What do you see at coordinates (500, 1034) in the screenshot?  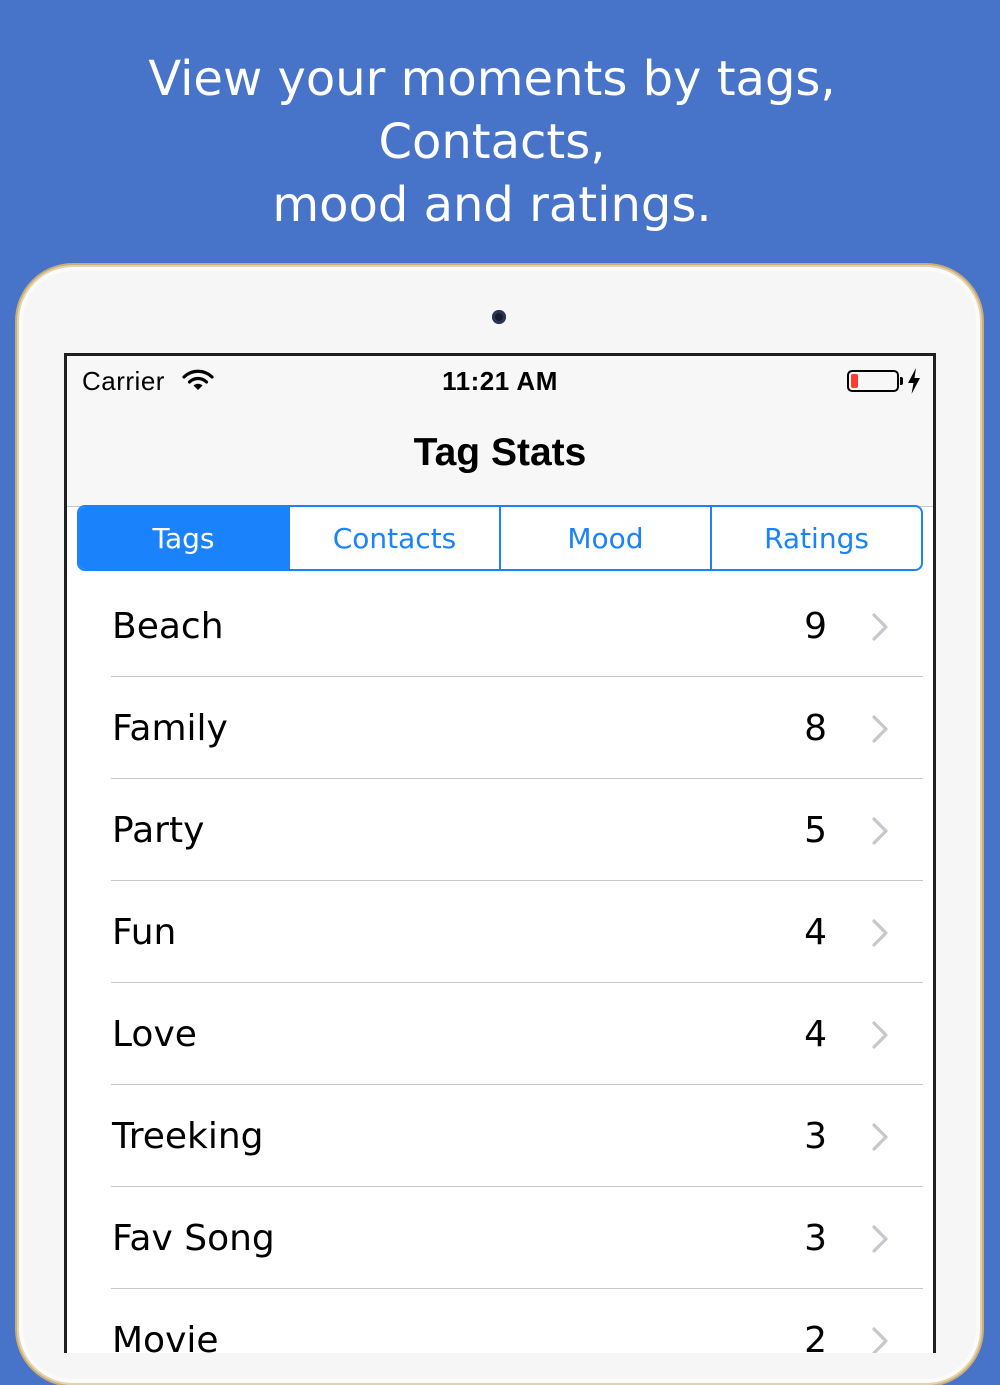 I see `list-item: Love 4` at bounding box center [500, 1034].